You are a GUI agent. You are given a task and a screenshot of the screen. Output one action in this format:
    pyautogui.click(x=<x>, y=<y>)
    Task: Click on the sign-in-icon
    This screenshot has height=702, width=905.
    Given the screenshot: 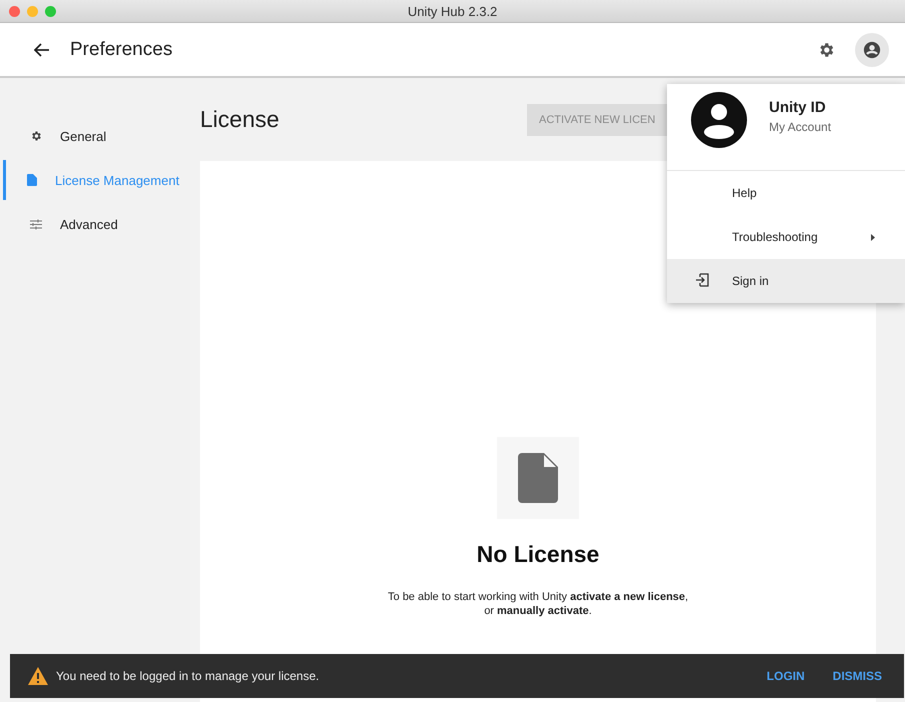 What is the action you would take?
    pyautogui.click(x=702, y=280)
    